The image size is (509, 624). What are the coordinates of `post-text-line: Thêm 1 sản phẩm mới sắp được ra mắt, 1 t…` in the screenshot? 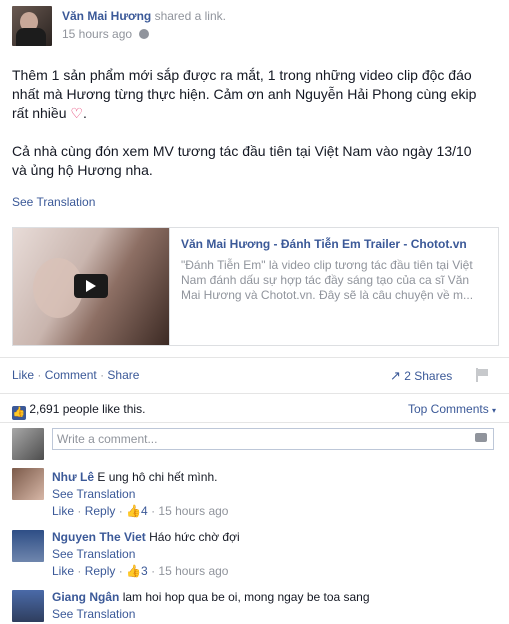 It's located at (242, 75).